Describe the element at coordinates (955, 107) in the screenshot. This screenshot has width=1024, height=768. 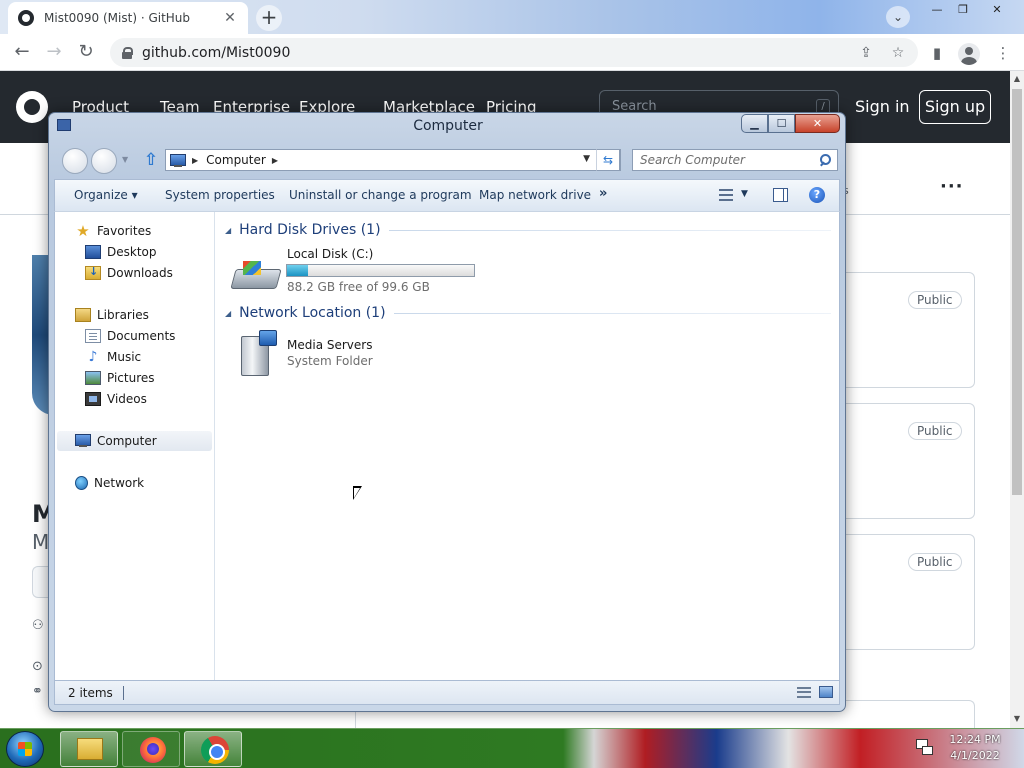
I see `sign-up-button: Sign up` at that location.